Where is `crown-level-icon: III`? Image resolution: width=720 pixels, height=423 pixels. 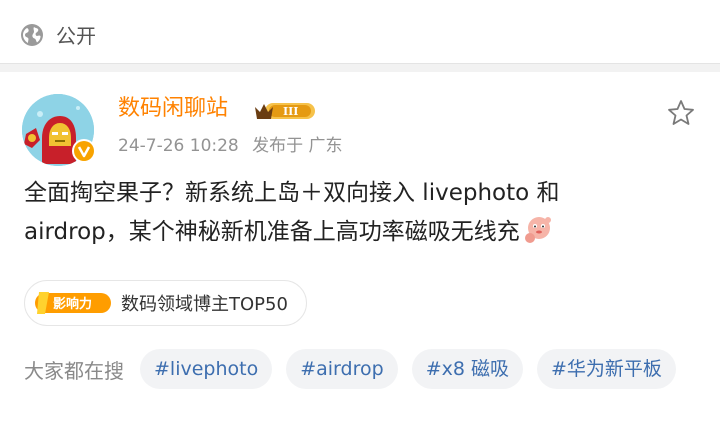 crown-level-icon: III is located at coordinates (285, 111).